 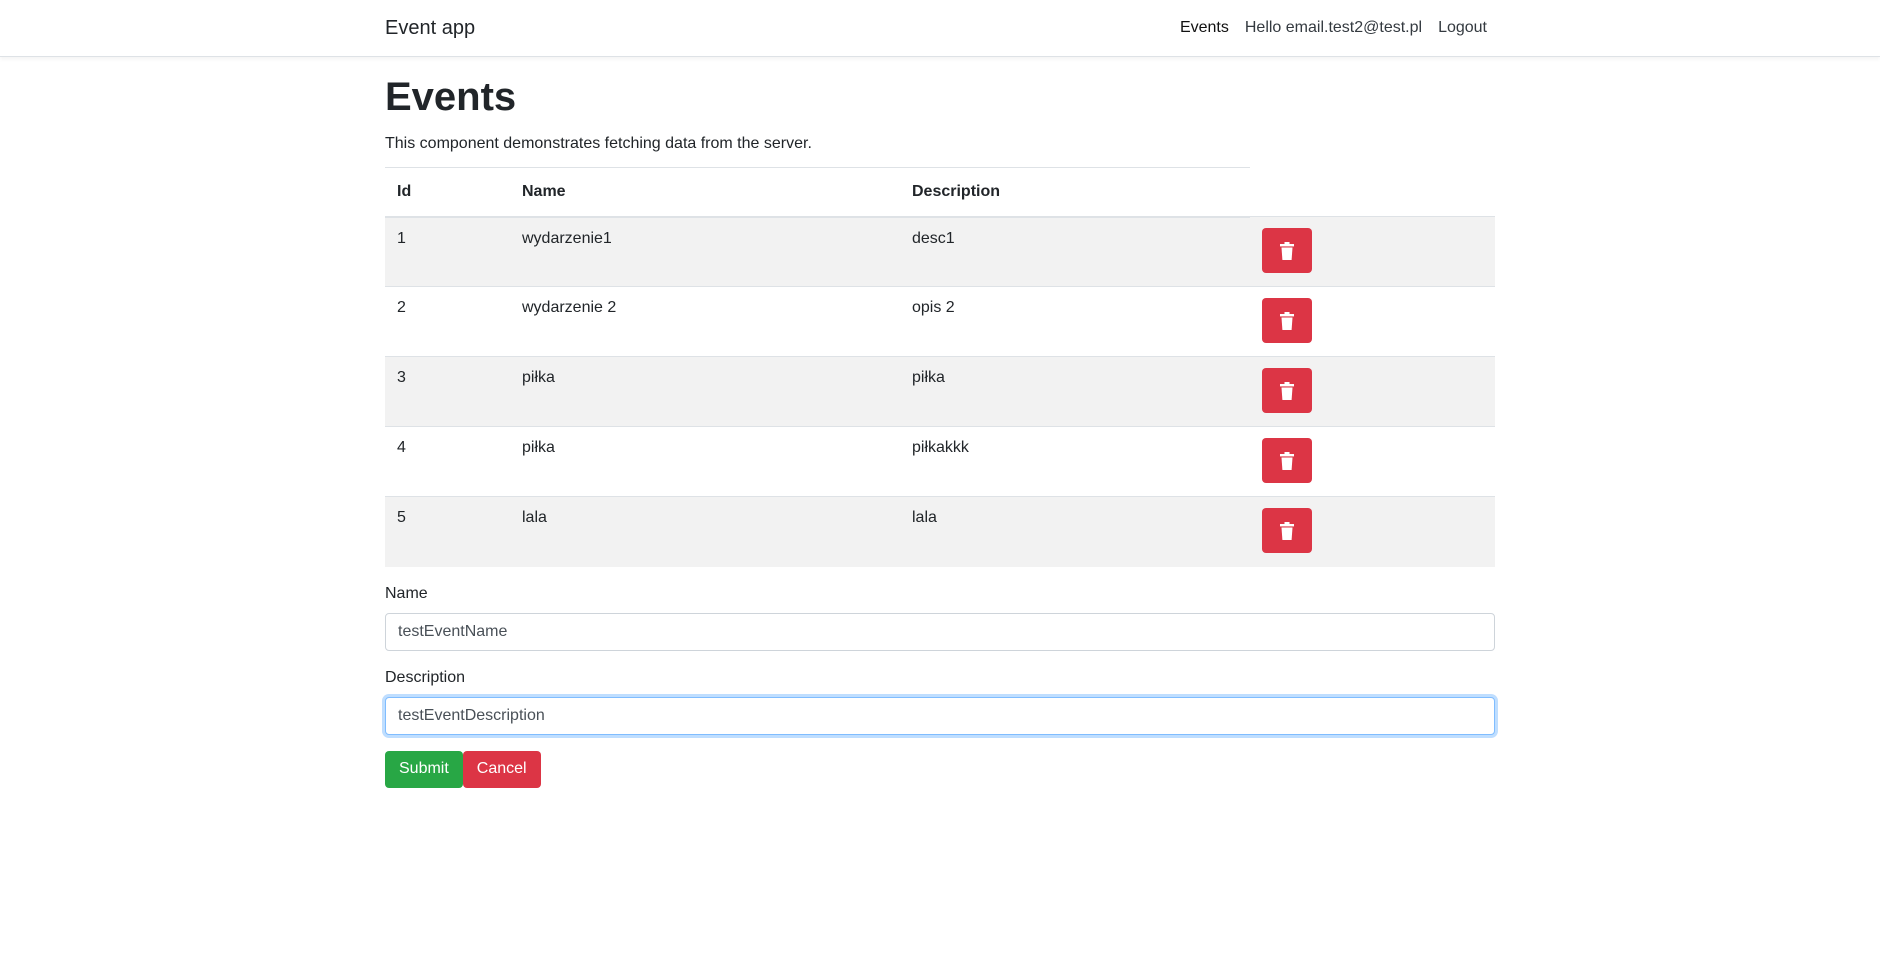 What do you see at coordinates (1075, 321) in the screenshot?
I see `row-description: opis 2` at bounding box center [1075, 321].